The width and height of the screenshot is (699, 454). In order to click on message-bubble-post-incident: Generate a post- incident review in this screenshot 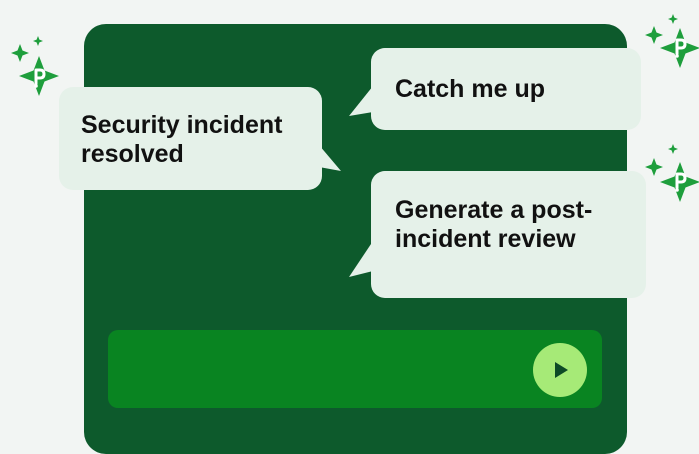, I will do `click(497, 234)`.